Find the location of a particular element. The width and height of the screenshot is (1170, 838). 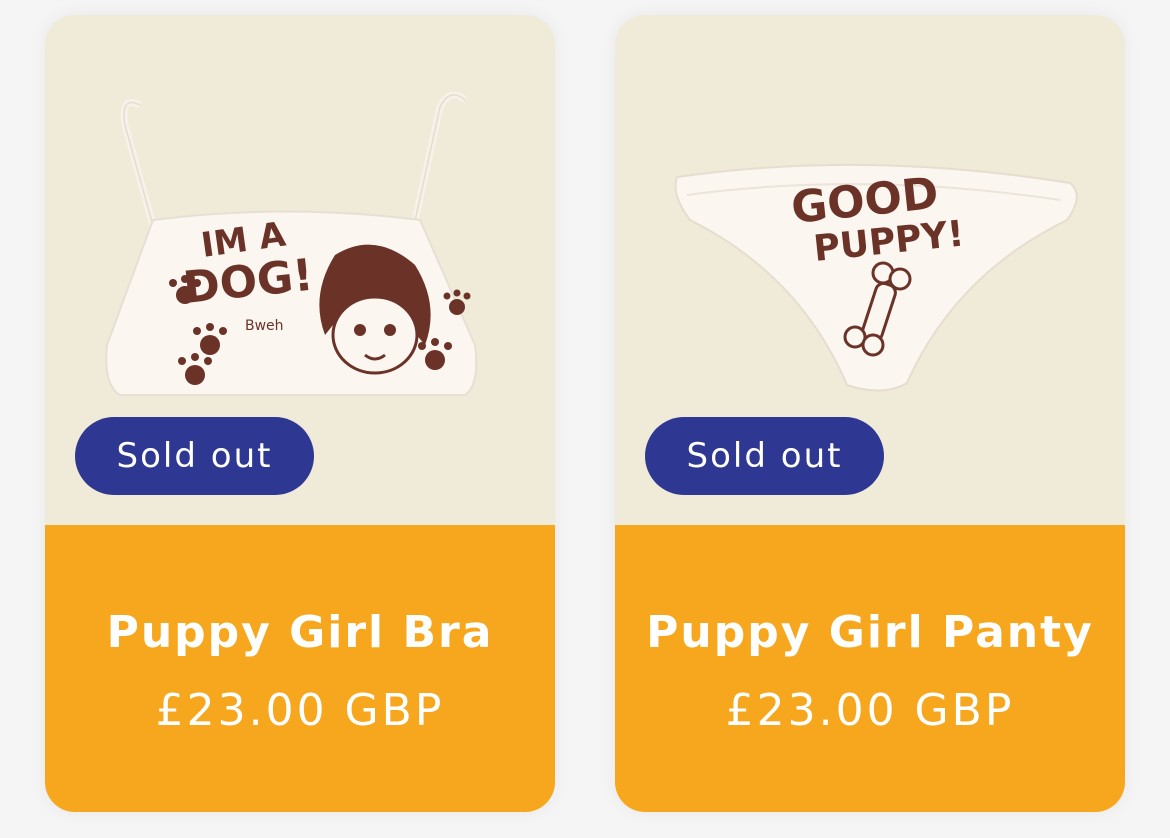

product-info: Puppy Girl Panty £23.00 GBP is located at coordinates (870, 668).